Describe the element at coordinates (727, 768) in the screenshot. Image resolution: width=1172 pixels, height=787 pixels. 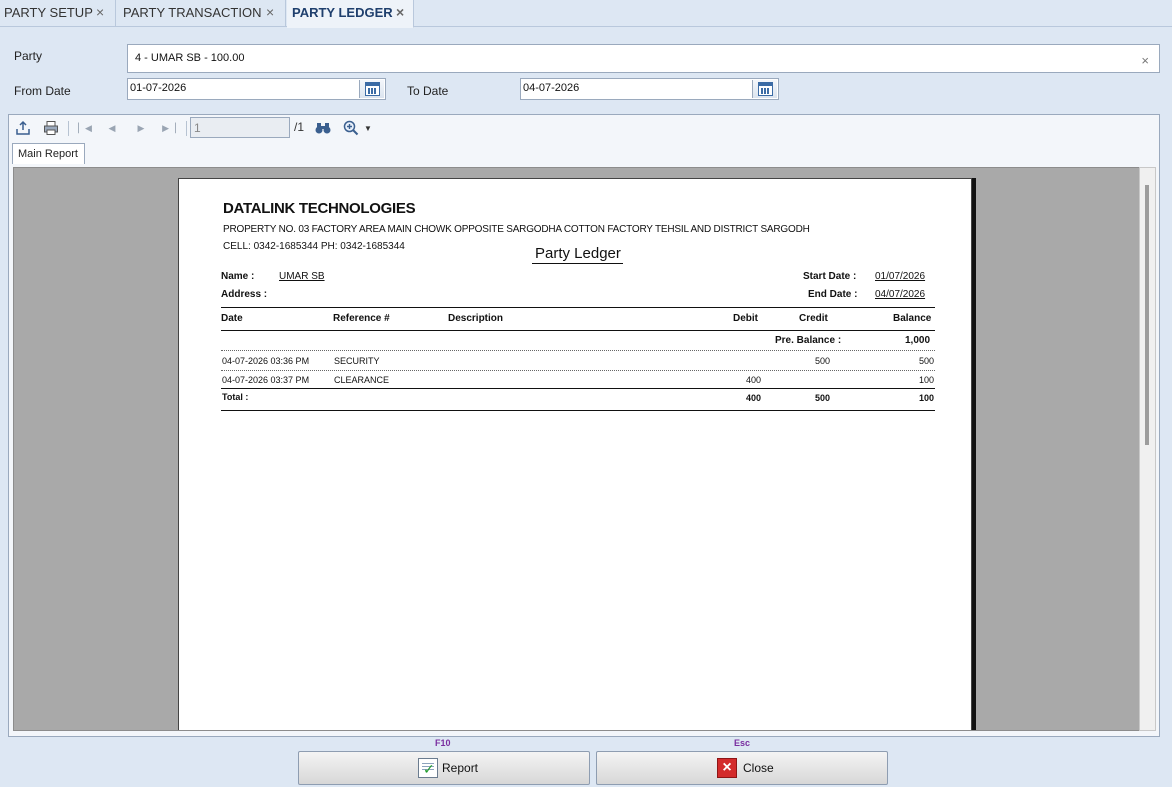
I see `close-icon: ×` at that location.